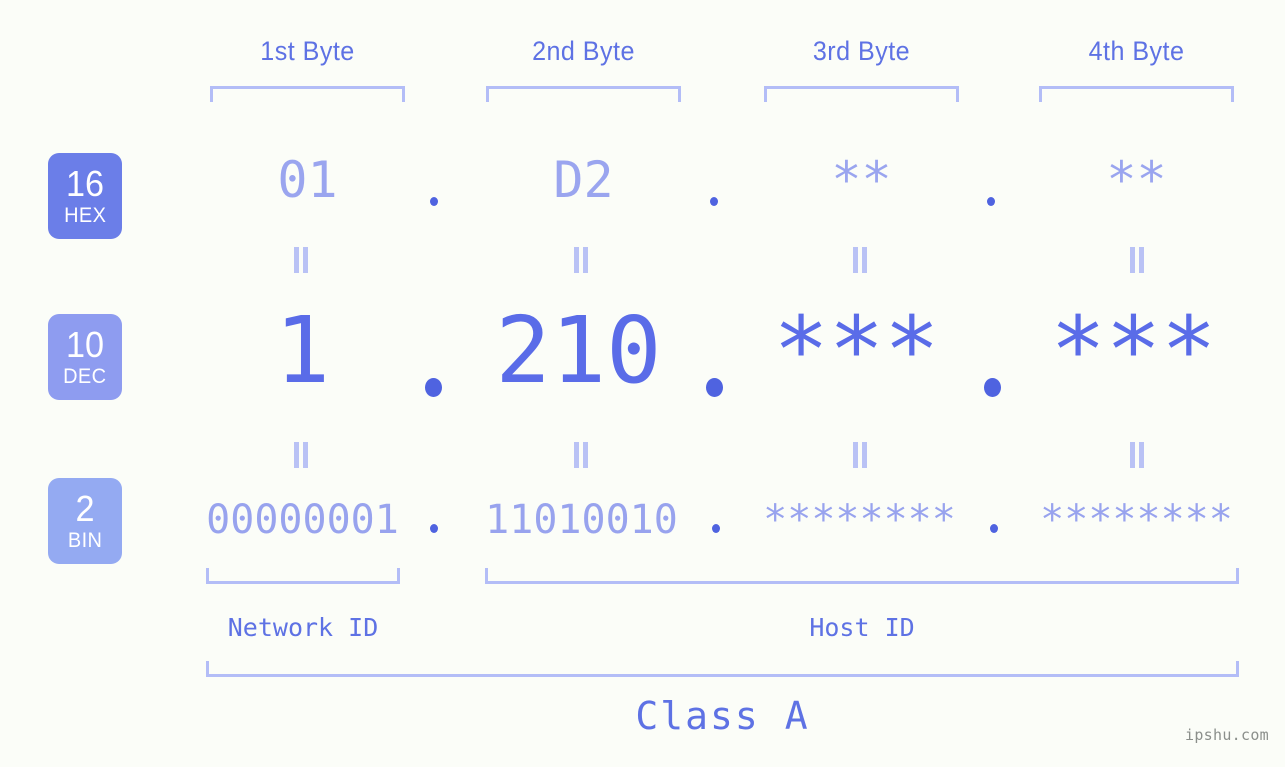 The image size is (1285, 767). What do you see at coordinates (859, 520) in the screenshot?
I see `bin-byte-3-value: ********` at bounding box center [859, 520].